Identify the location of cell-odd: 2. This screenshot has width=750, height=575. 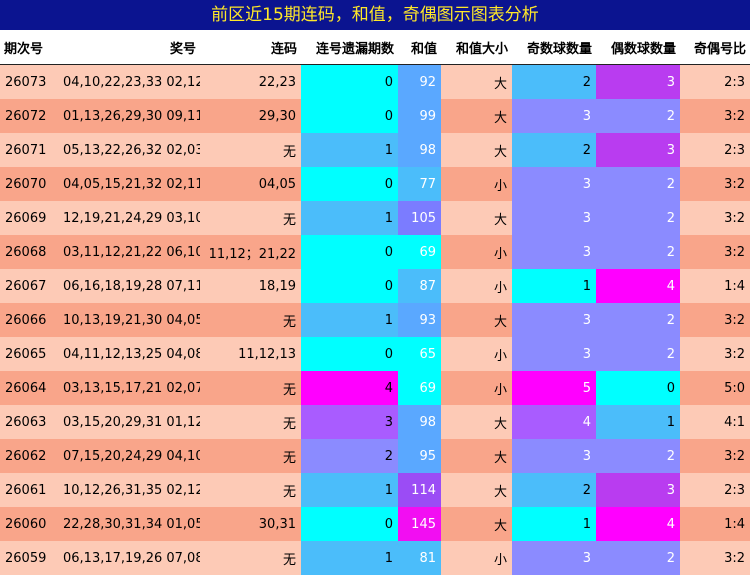
(554, 490).